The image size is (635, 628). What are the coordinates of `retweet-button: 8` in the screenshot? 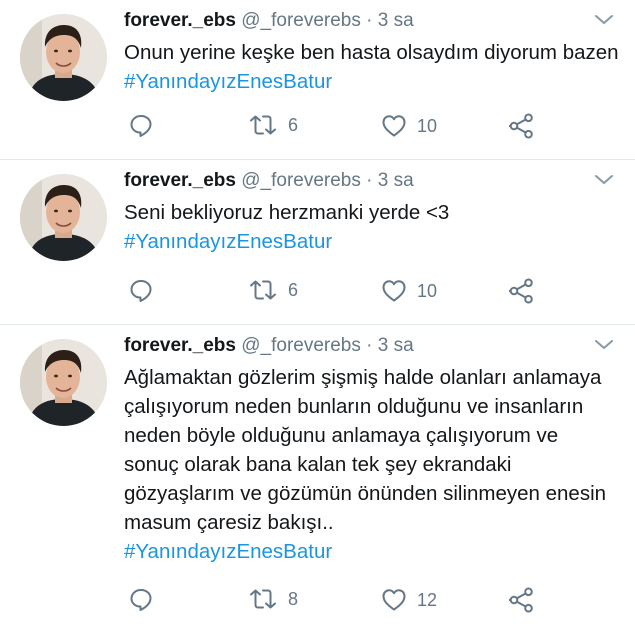 It's located at (273, 599).